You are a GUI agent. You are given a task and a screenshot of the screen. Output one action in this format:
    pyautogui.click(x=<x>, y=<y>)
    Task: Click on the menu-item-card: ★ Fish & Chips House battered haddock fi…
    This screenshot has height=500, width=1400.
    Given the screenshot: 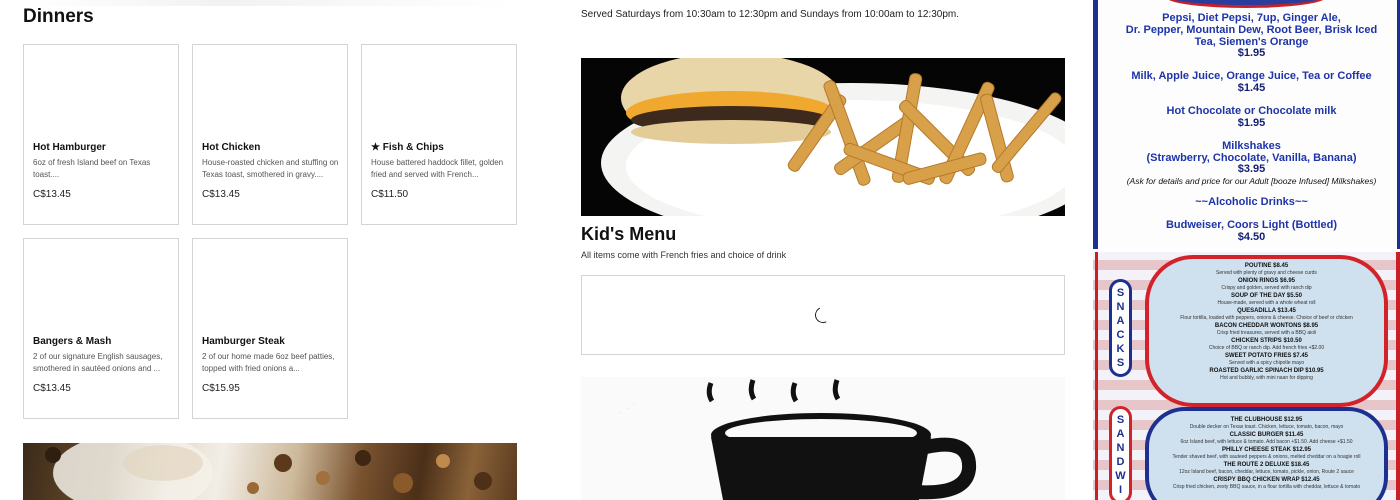 What is the action you would take?
    pyautogui.click(x=439, y=134)
    